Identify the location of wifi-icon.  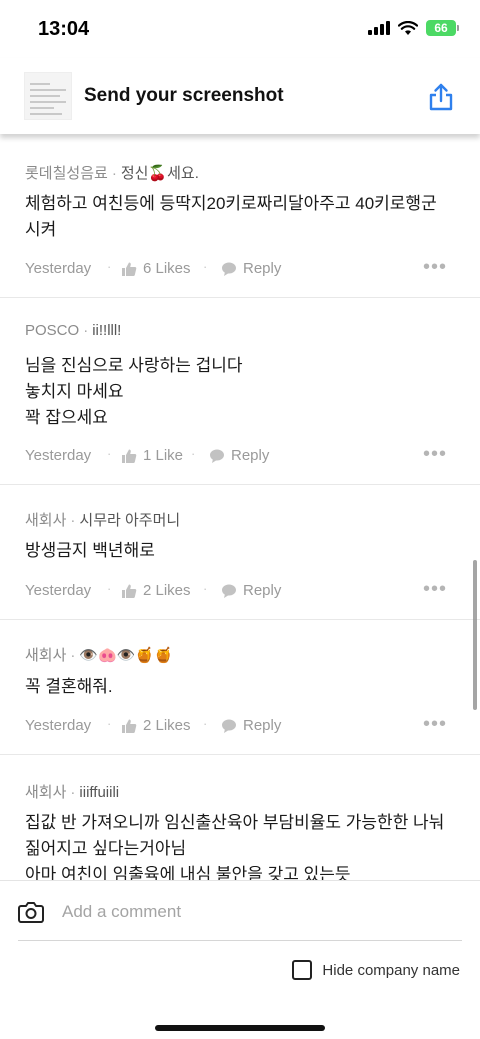
(408, 27).